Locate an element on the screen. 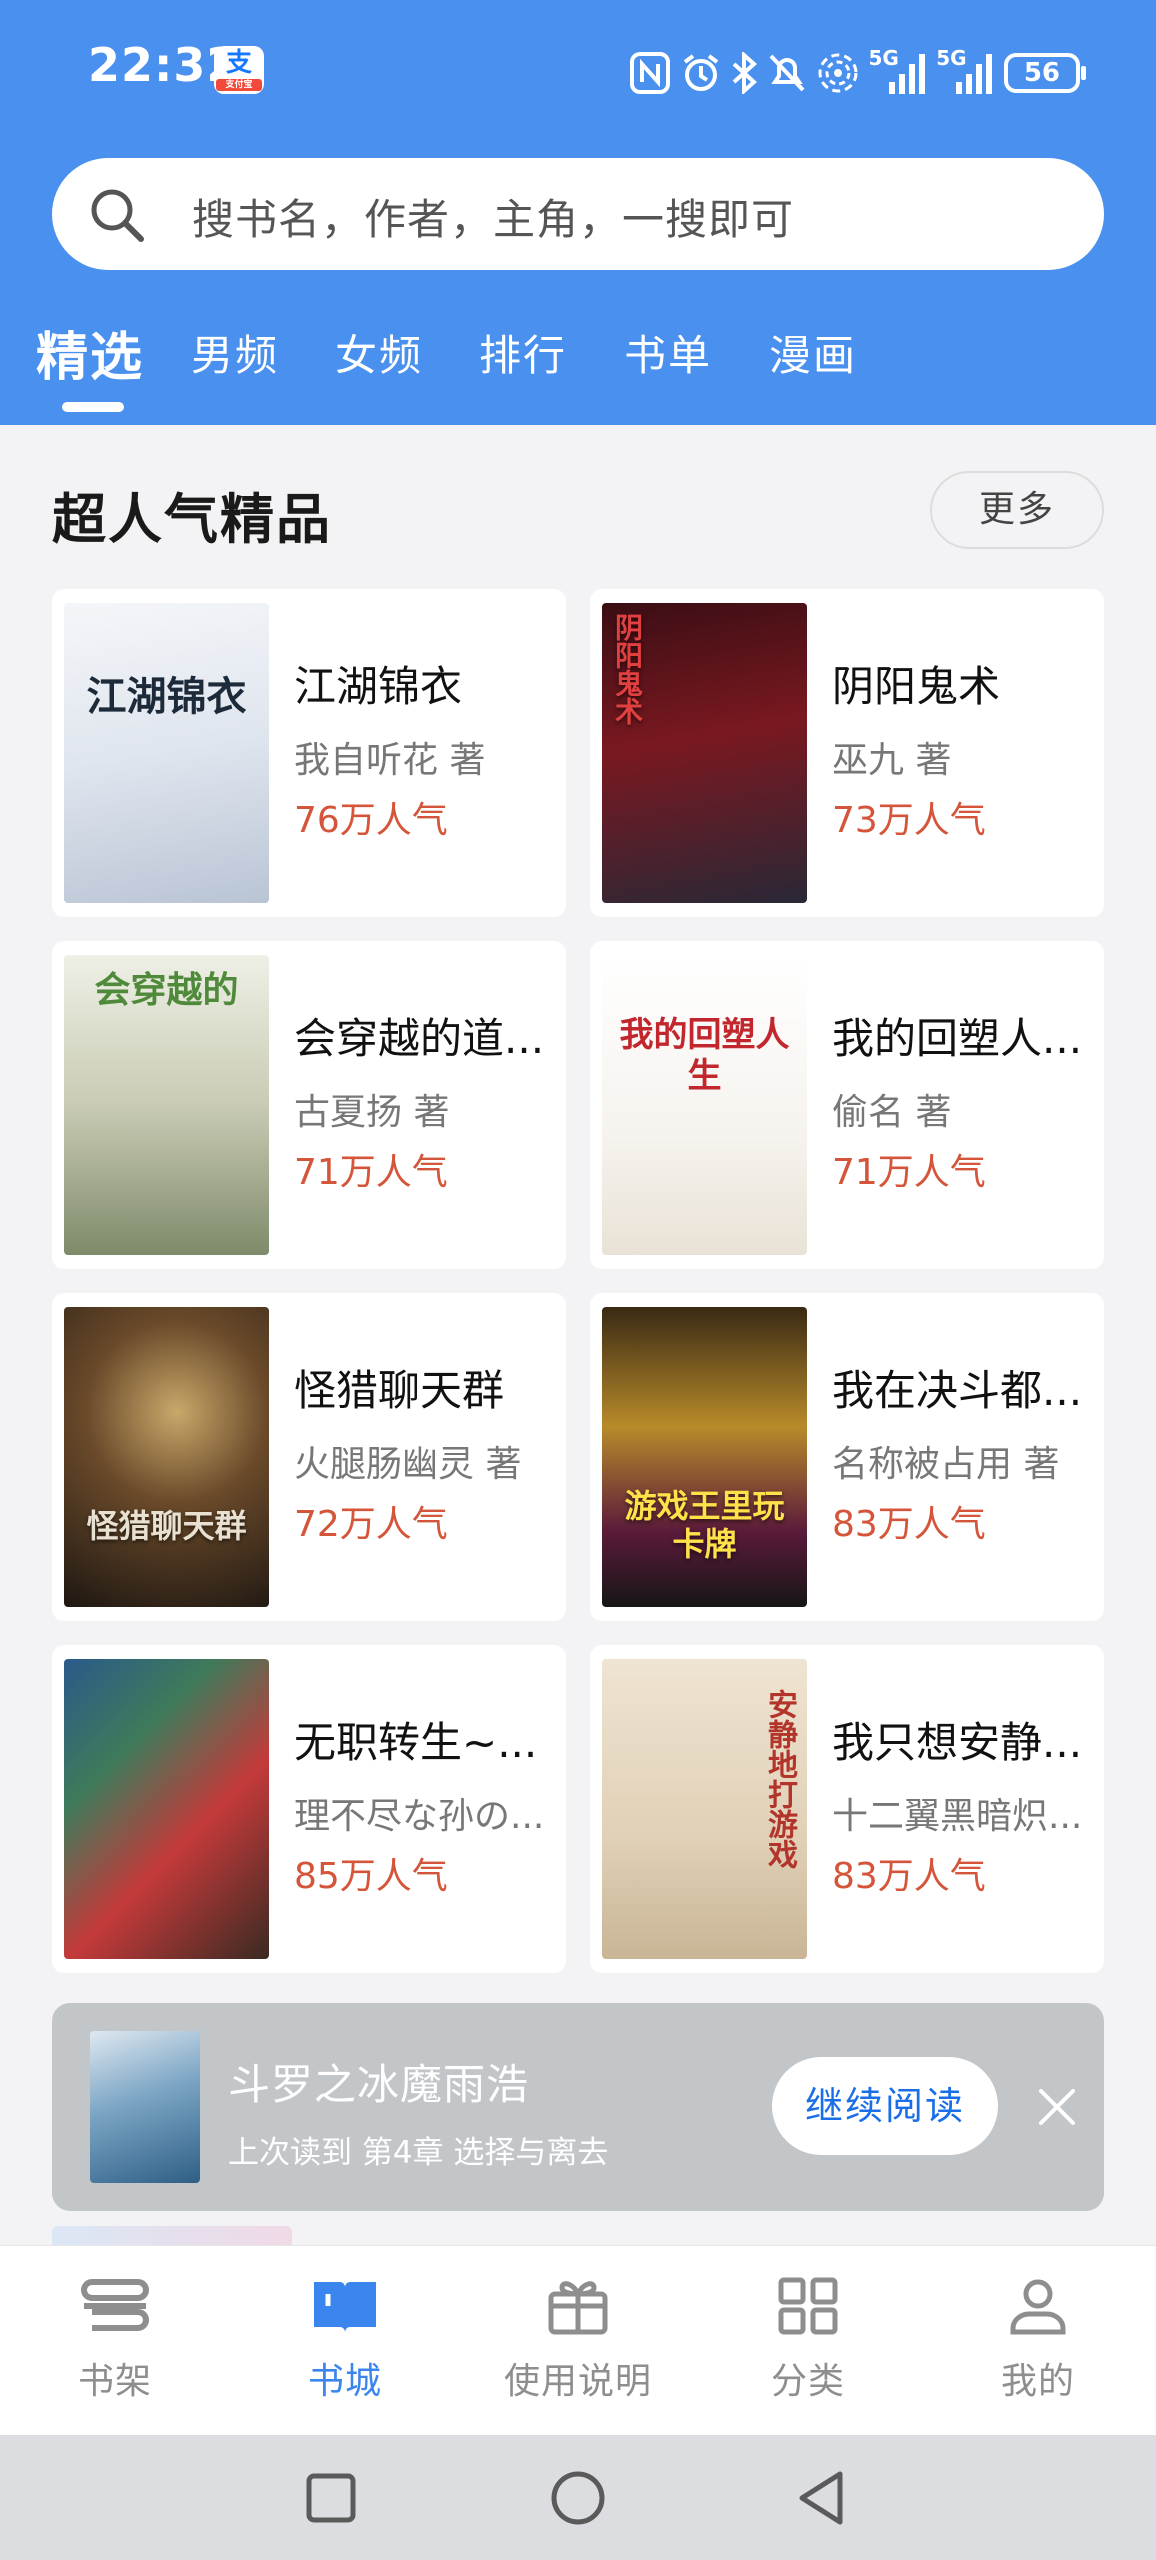 The image size is (1156, 2560). hotspot-icon is located at coordinates (838, 73).